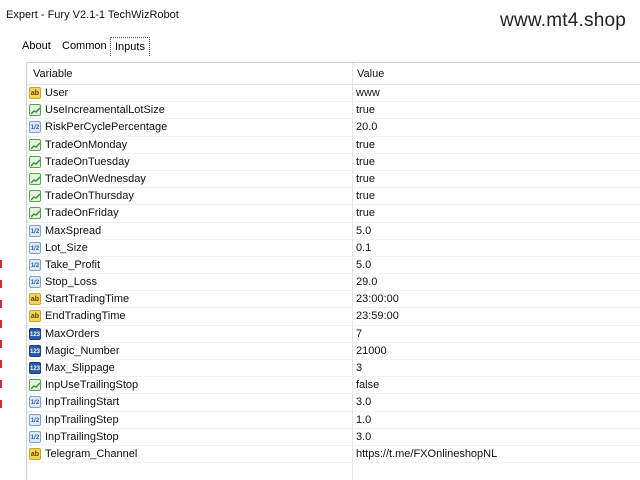 This screenshot has width=640, height=480. I want to click on variable-value: 23:59:00, so click(377, 316).